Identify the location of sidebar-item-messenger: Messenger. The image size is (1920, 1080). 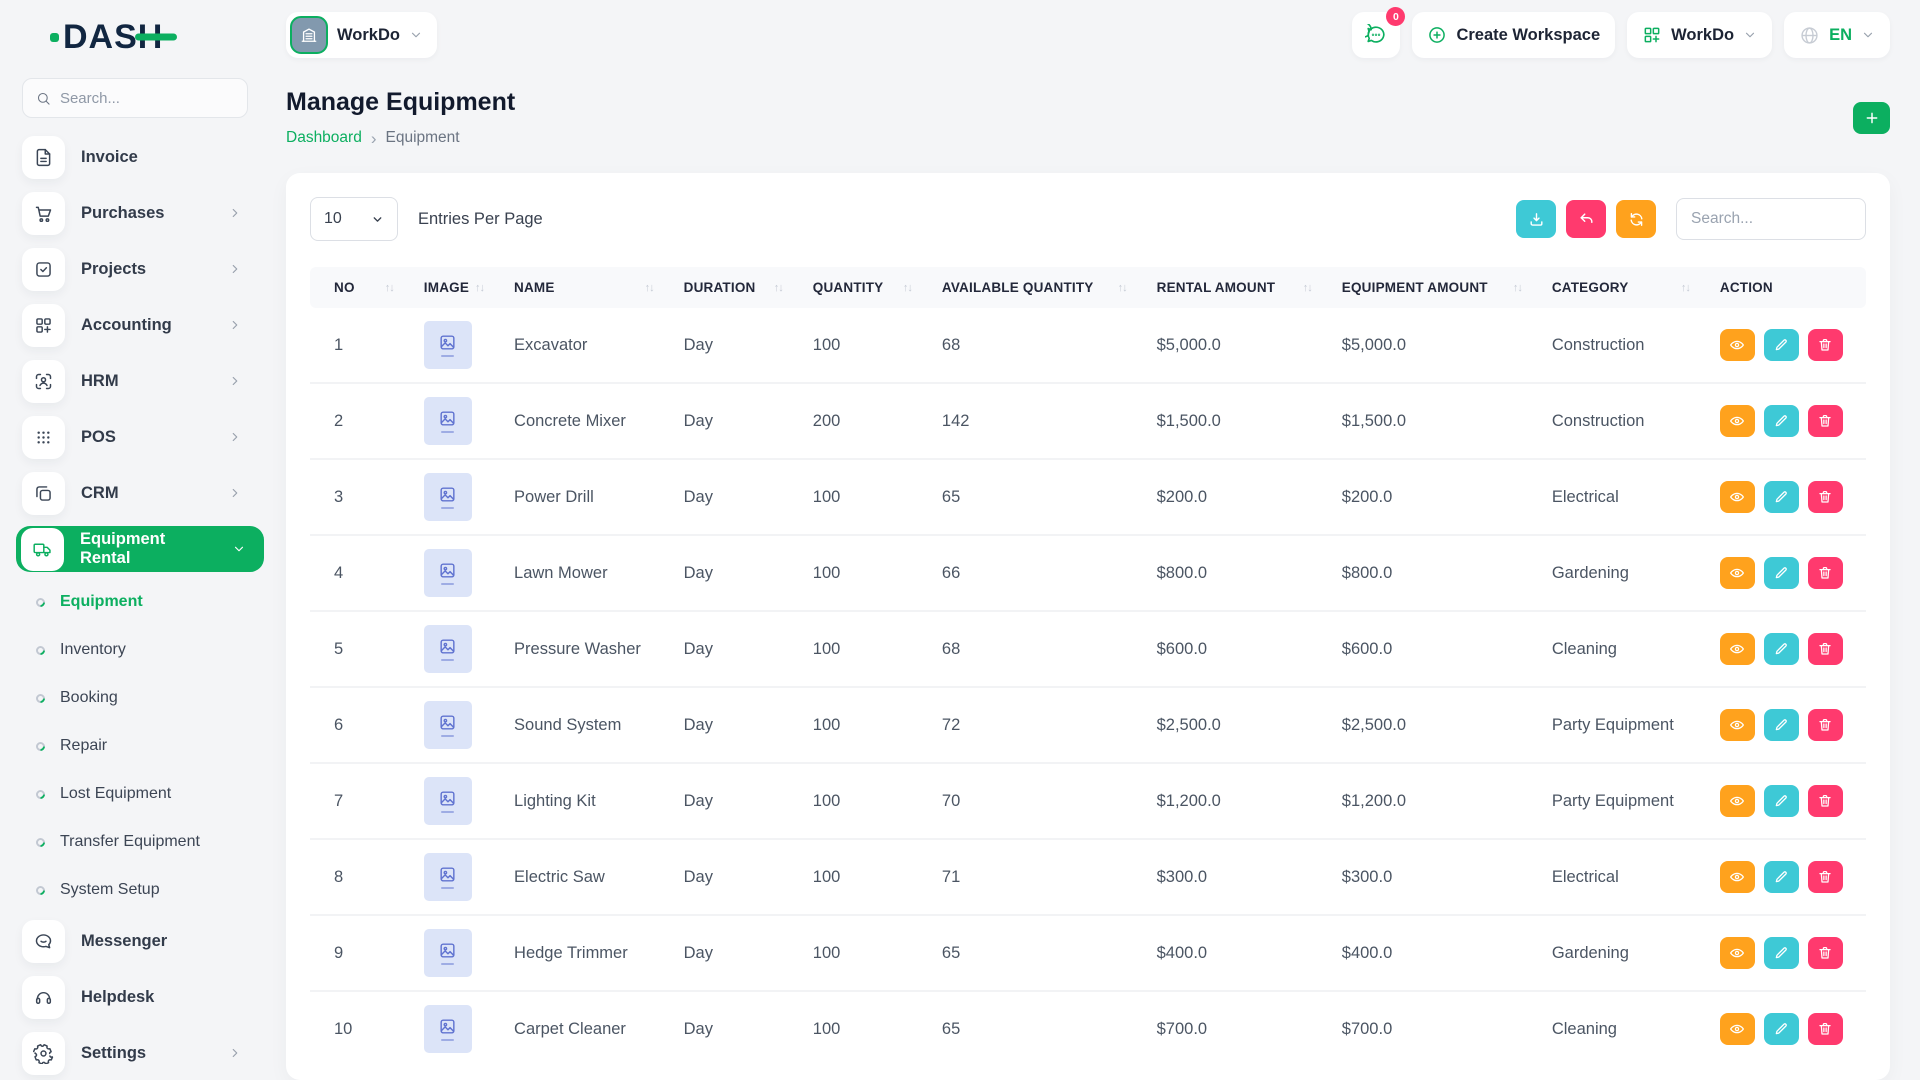
(135, 941).